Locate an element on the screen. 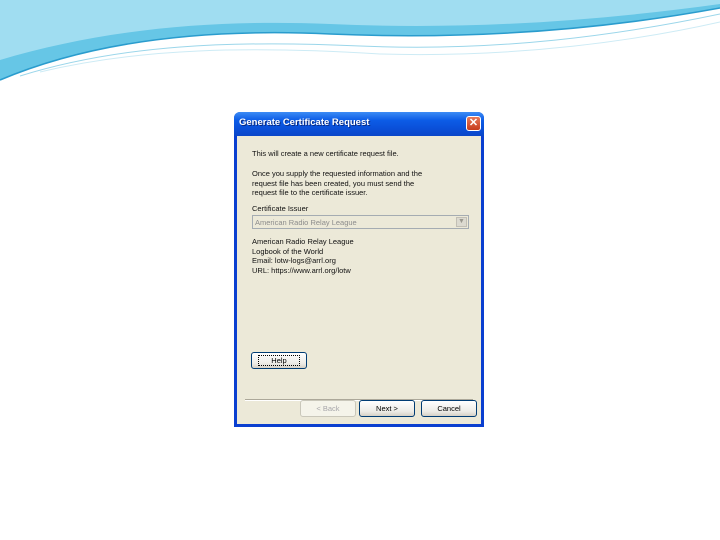 This screenshot has width=720, height=540. instructions-line-3: request file to the certificate issuer. is located at coordinates (310, 192).